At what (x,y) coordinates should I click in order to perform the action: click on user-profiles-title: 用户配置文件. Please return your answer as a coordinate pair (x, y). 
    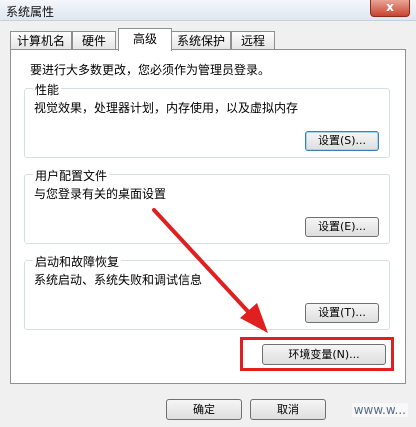
    Looking at the image, I should click on (71, 175).